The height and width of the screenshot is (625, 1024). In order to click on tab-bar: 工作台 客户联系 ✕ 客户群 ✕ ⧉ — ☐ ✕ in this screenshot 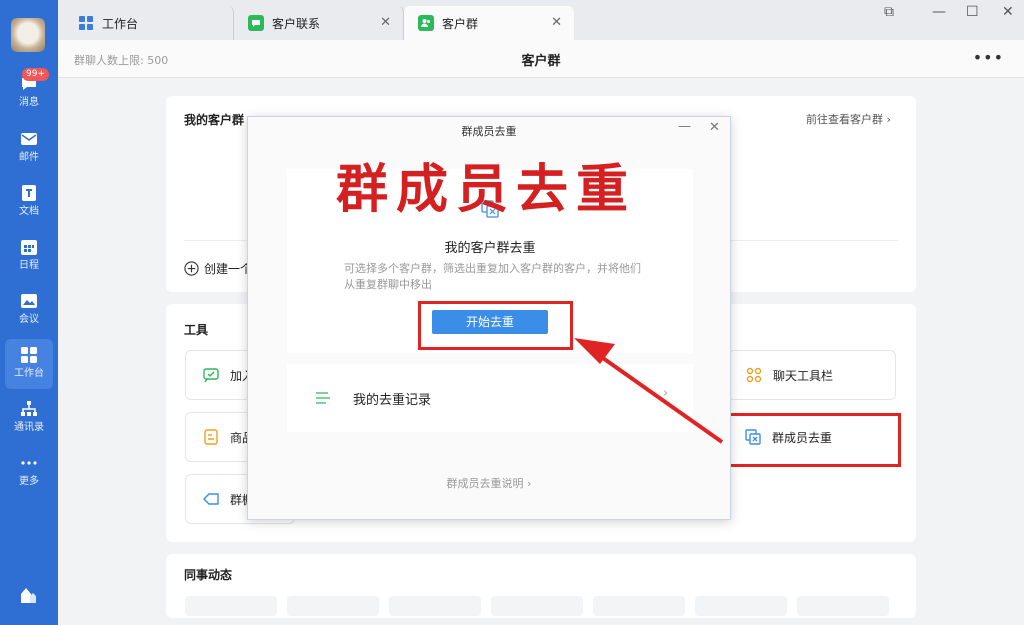, I will do `click(541, 20)`.